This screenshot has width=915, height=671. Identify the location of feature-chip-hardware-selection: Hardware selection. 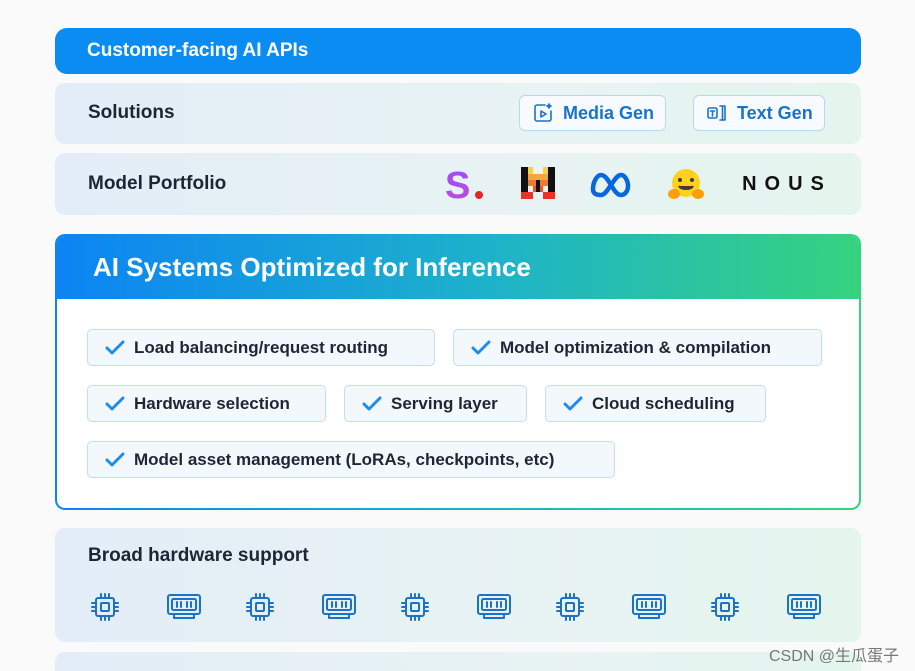
(206, 403).